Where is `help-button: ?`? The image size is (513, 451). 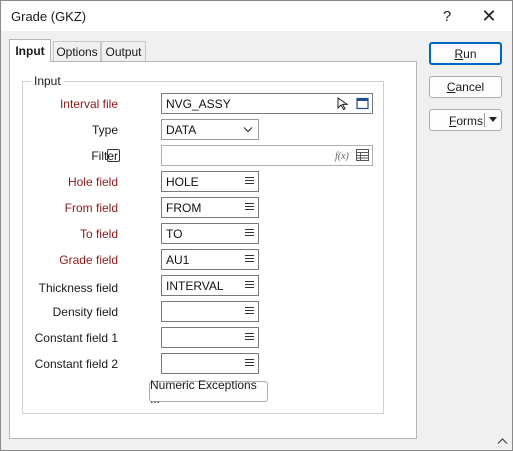
help-button: ? is located at coordinates (447, 16).